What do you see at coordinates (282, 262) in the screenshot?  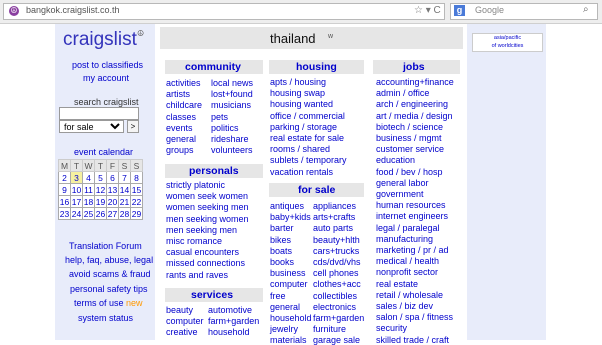 I see `forsale-link: books` at bounding box center [282, 262].